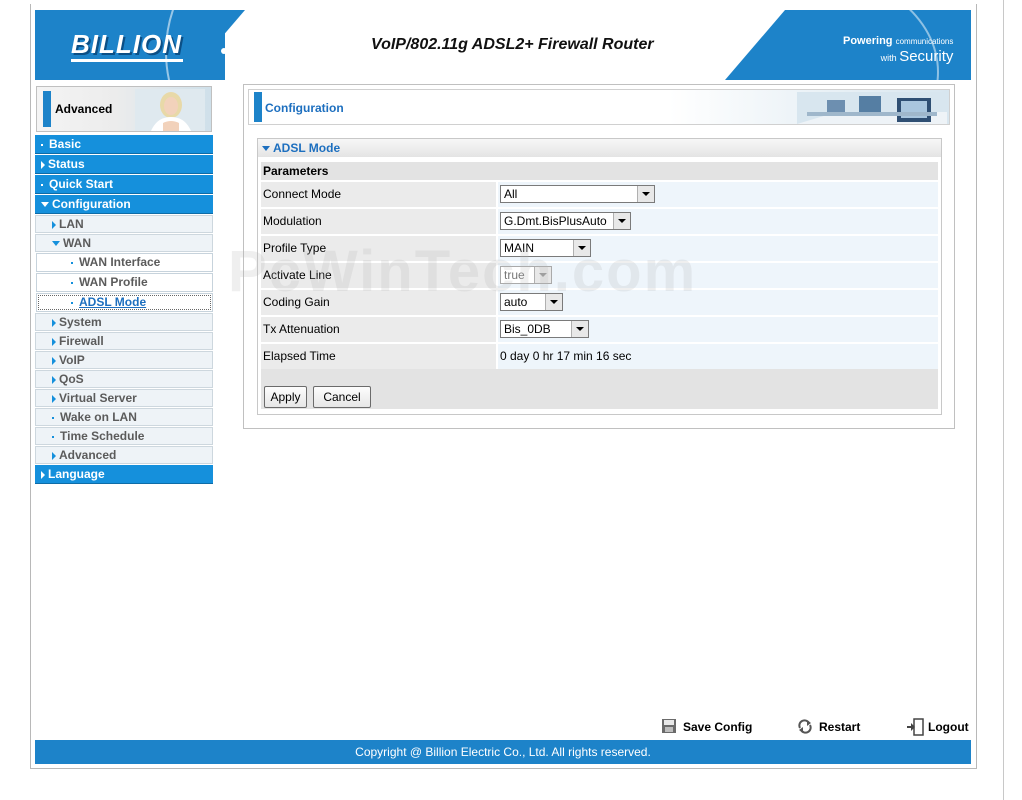 Image resolution: width=1022 pixels, height=800 pixels. I want to click on connect-mode-value: All, so click(511, 194).